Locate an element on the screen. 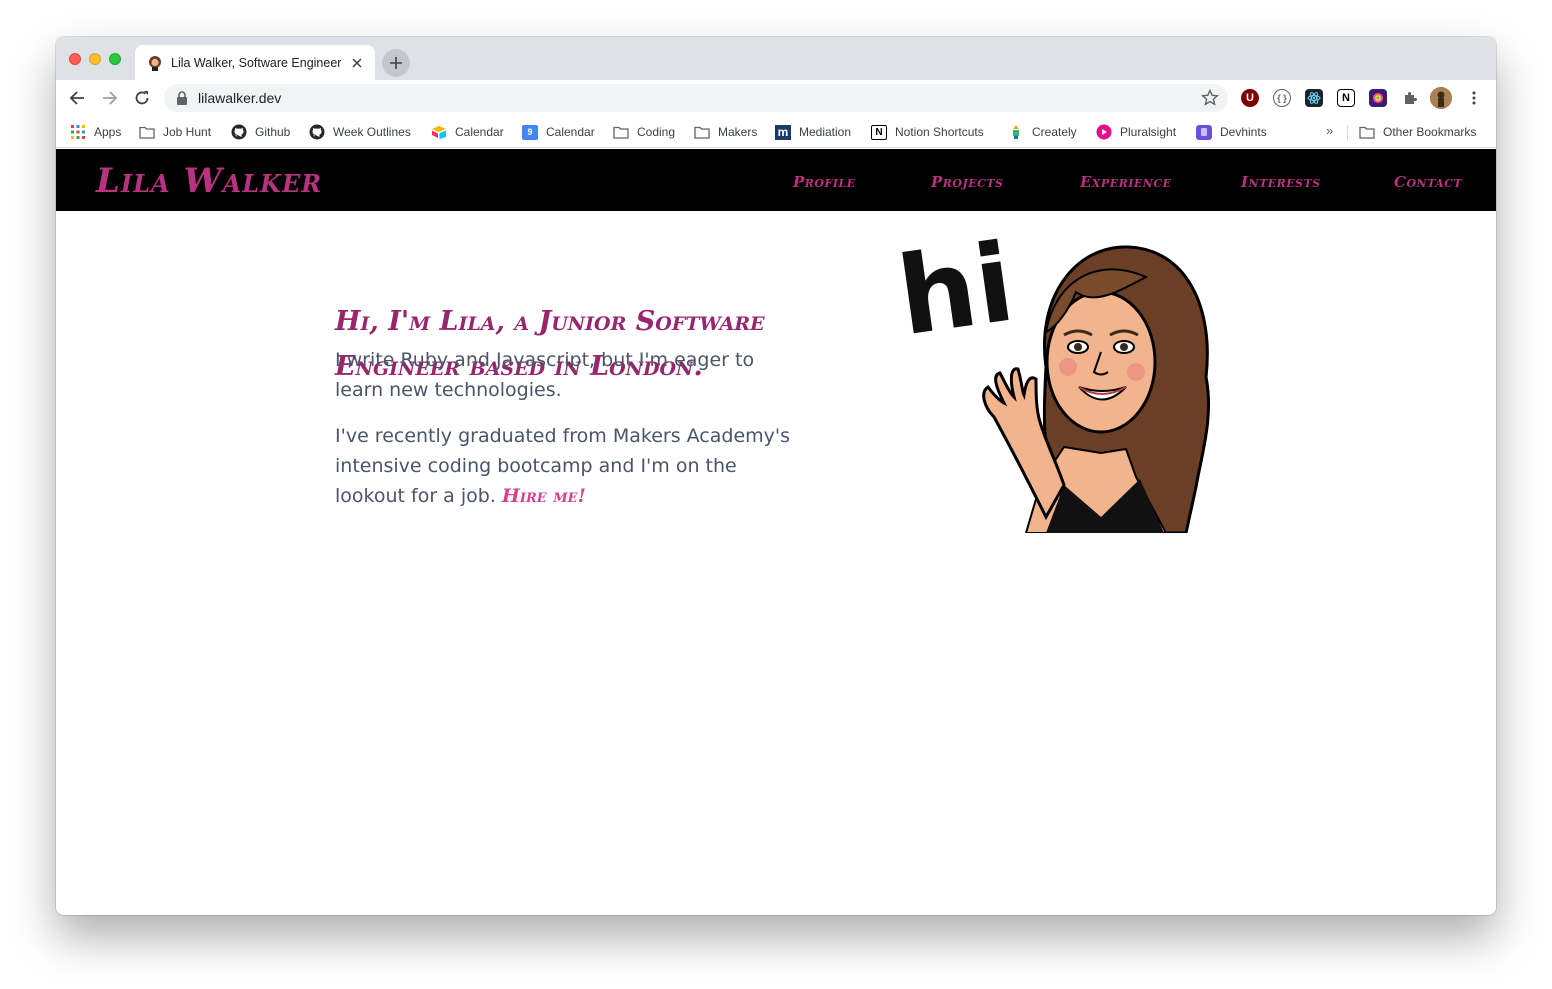 Image resolution: width=1552 pixels, height=989 pixels. creately-icon is located at coordinates (1016, 132).